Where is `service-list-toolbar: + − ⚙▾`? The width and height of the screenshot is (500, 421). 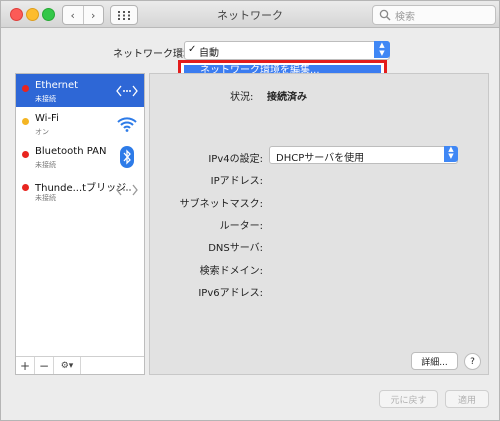
service-list-toolbar: + − ⚙▾ is located at coordinates (80, 365).